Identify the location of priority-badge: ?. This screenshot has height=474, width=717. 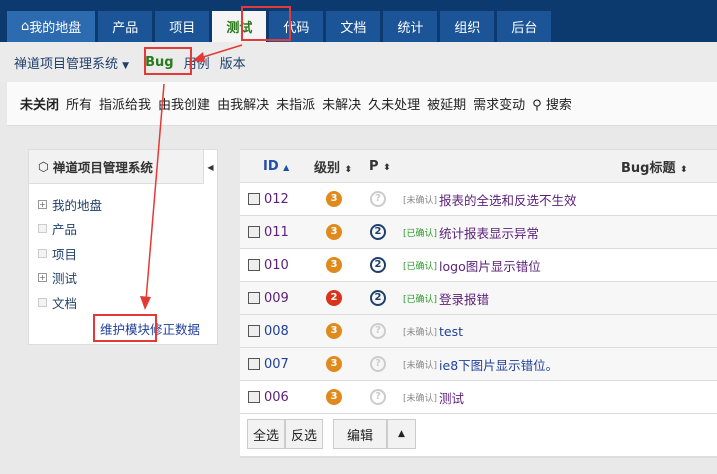
(378, 397).